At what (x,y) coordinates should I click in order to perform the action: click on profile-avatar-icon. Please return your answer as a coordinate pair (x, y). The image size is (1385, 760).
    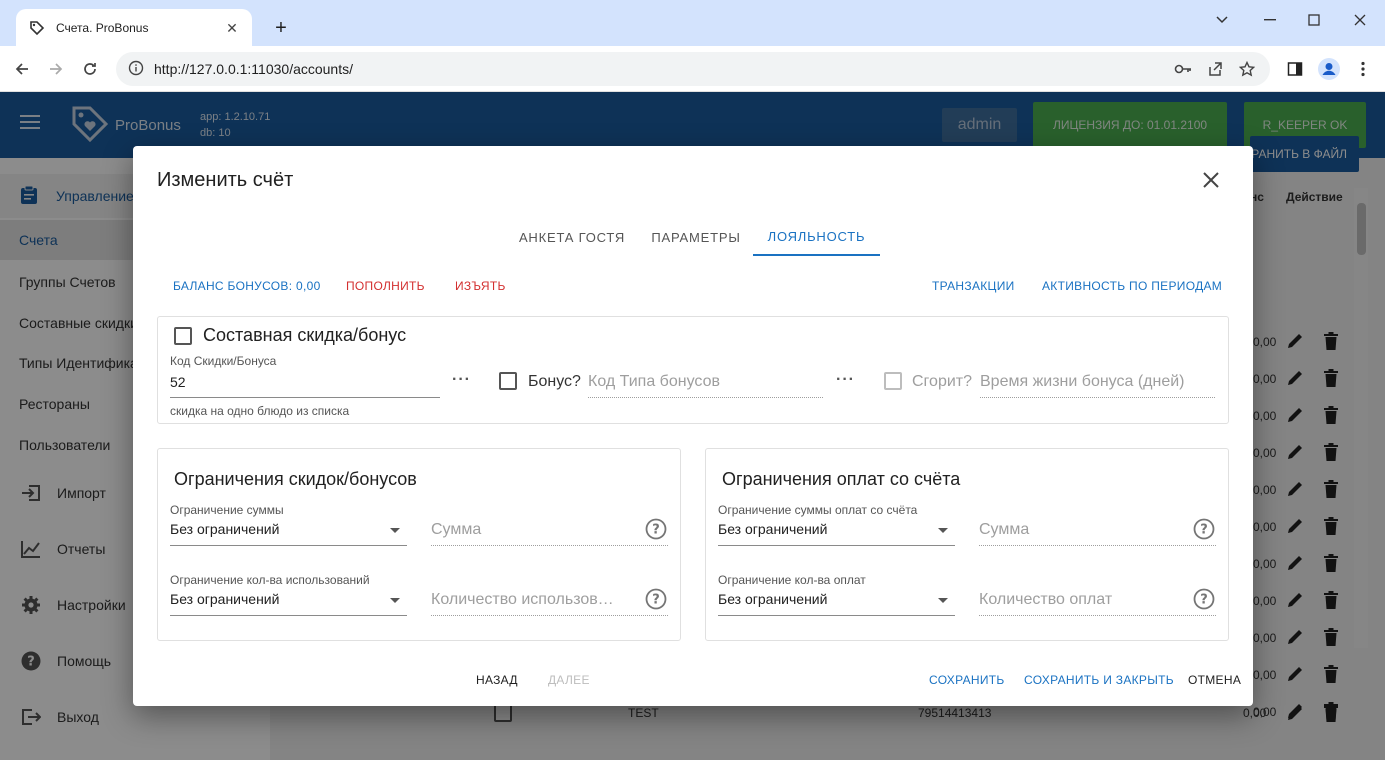
    Looking at the image, I should click on (1329, 69).